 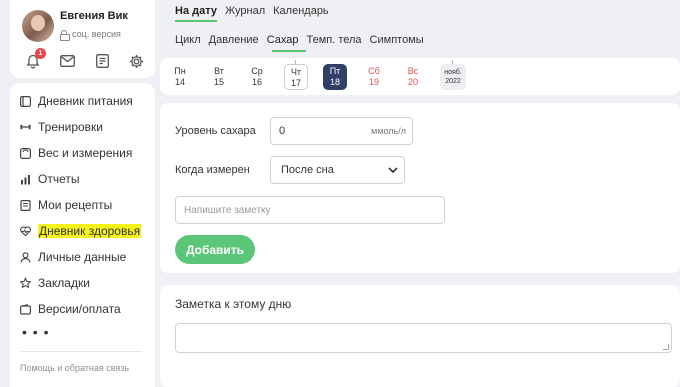 What do you see at coordinates (453, 77) in the screenshot?
I see `month-picker: нояб. 2022` at bounding box center [453, 77].